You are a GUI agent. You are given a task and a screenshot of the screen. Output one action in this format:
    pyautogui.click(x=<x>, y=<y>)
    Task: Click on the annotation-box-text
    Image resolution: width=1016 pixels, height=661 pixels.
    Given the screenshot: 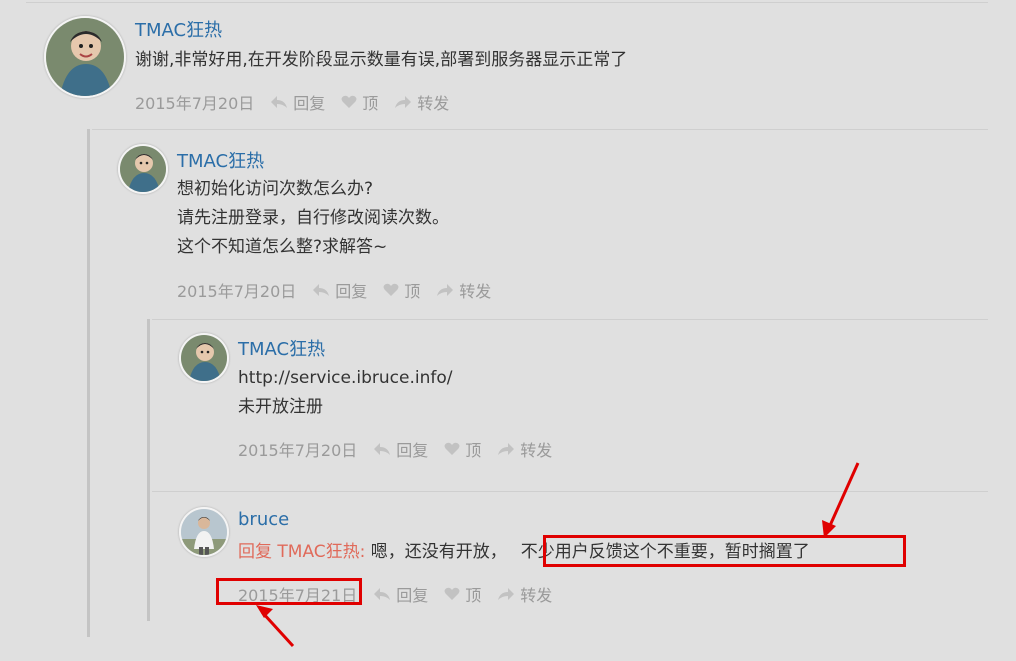 What is the action you would take?
    pyautogui.click(x=724, y=551)
    